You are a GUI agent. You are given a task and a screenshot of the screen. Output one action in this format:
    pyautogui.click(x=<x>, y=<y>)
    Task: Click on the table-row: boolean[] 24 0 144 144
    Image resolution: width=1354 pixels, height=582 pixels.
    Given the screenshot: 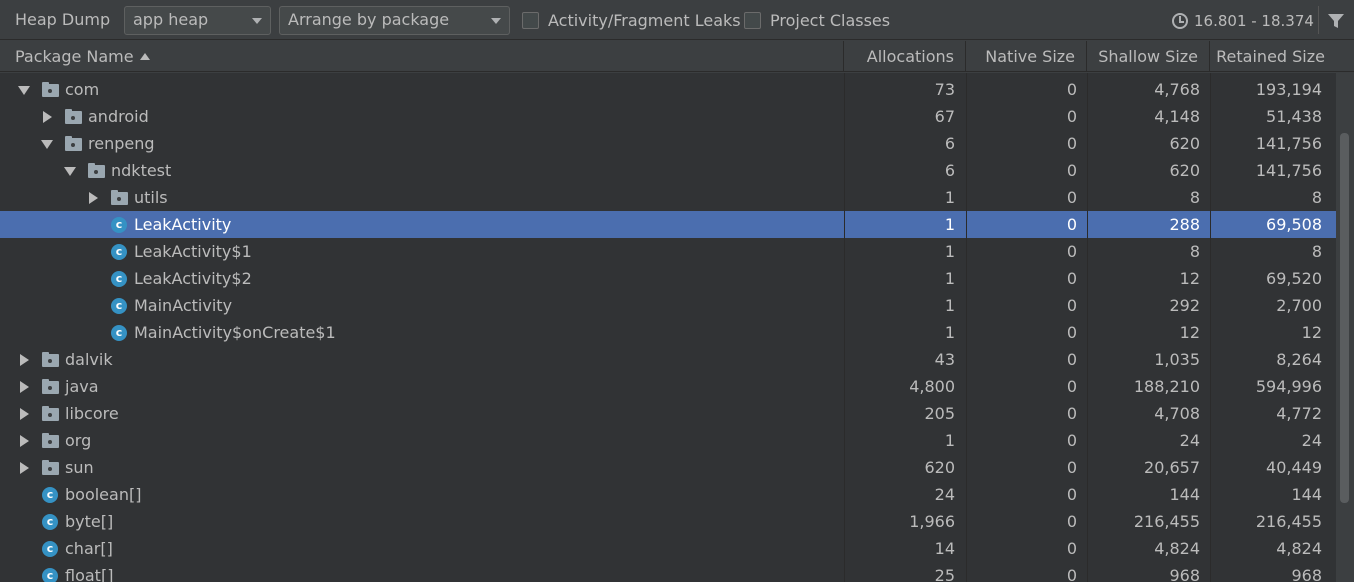 What is the action you would take?
    pyautogui.click(x=668, y=494)
    